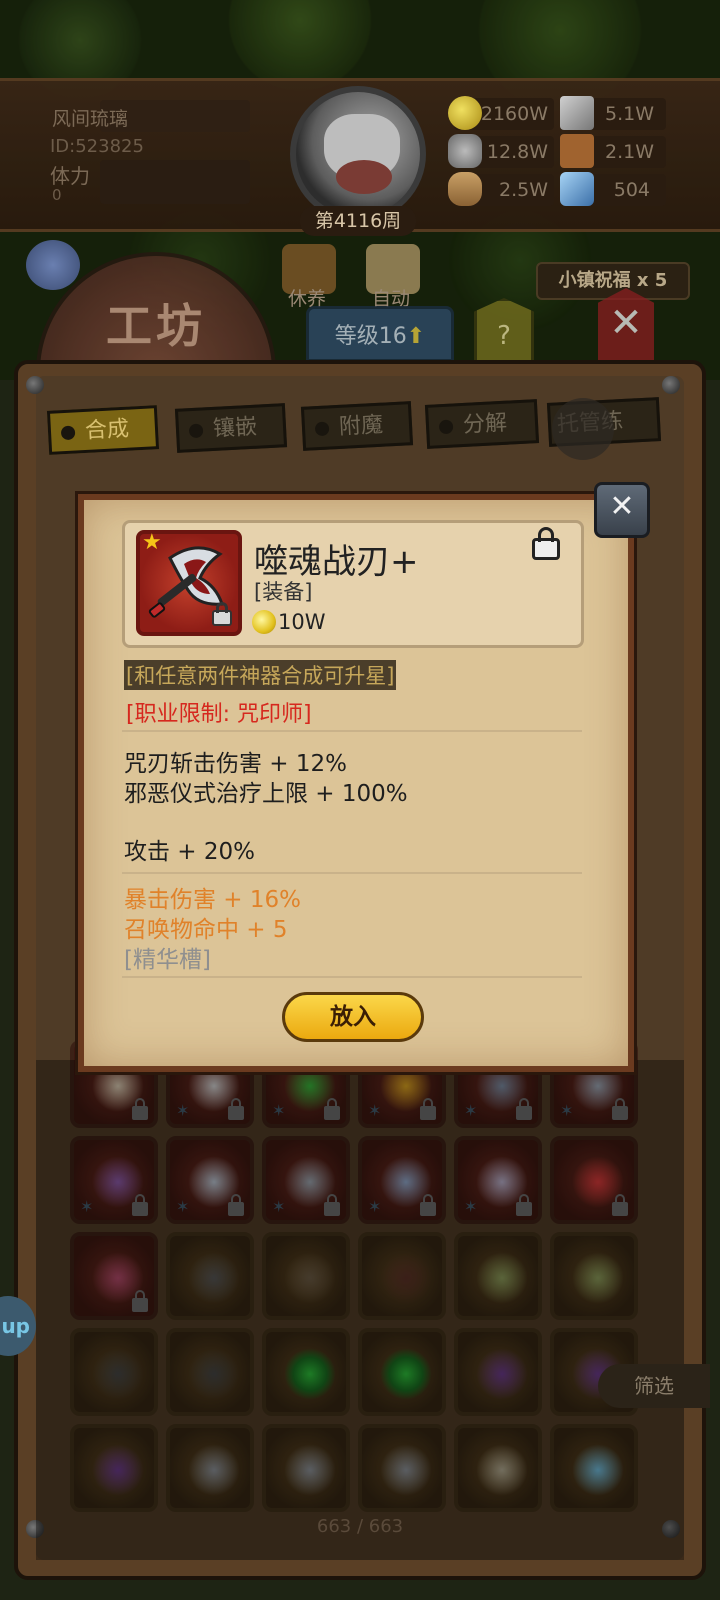 Image resolution: width=720 pixels, height=1600 pixels. What do you see at coordinates (577, 113) in the screenshot?
I see `iron-ingot-icon` at bounding box center [577, 113].